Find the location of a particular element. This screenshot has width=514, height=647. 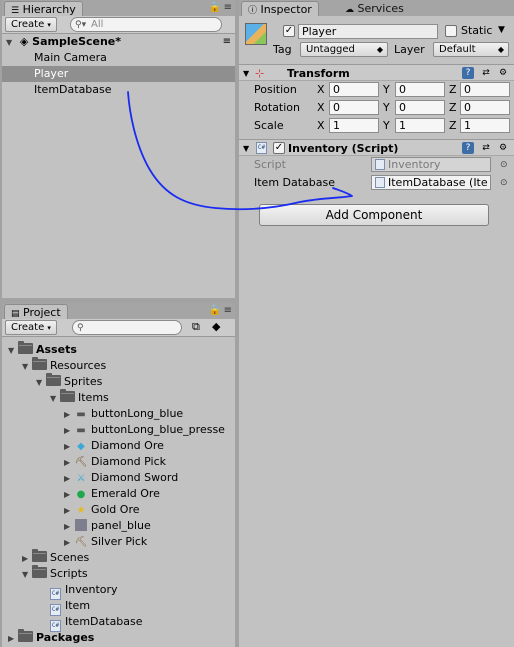

transform-header: ▼ ⊹ Transform ? ⇄ ⚙ is located at coordinates (376, 72).